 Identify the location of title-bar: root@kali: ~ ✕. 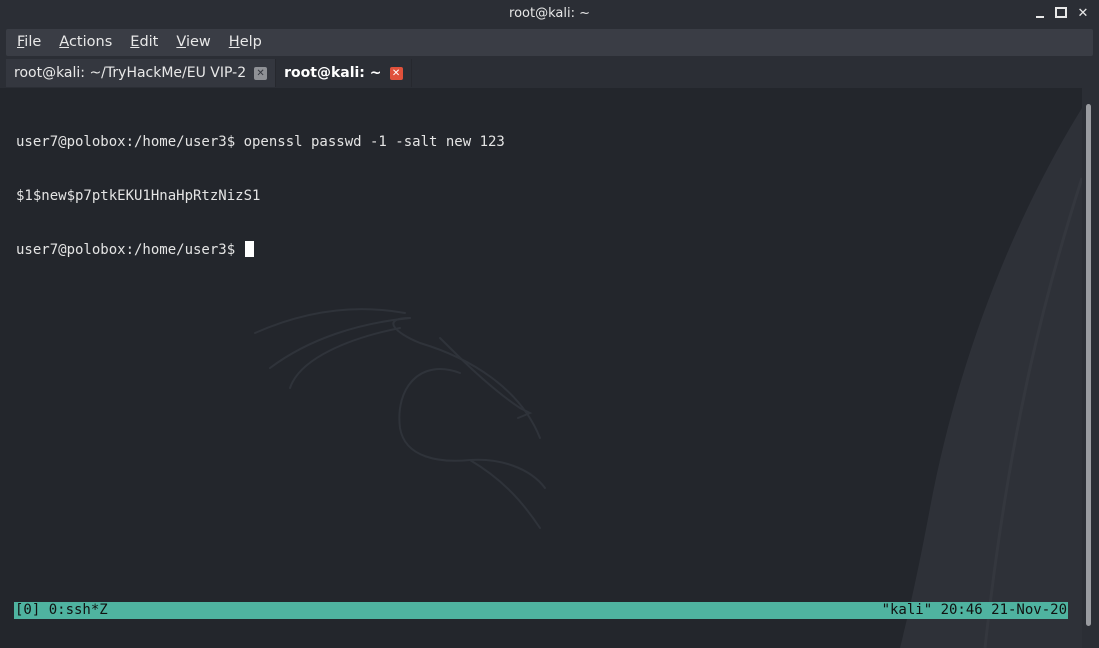
(549, 14).